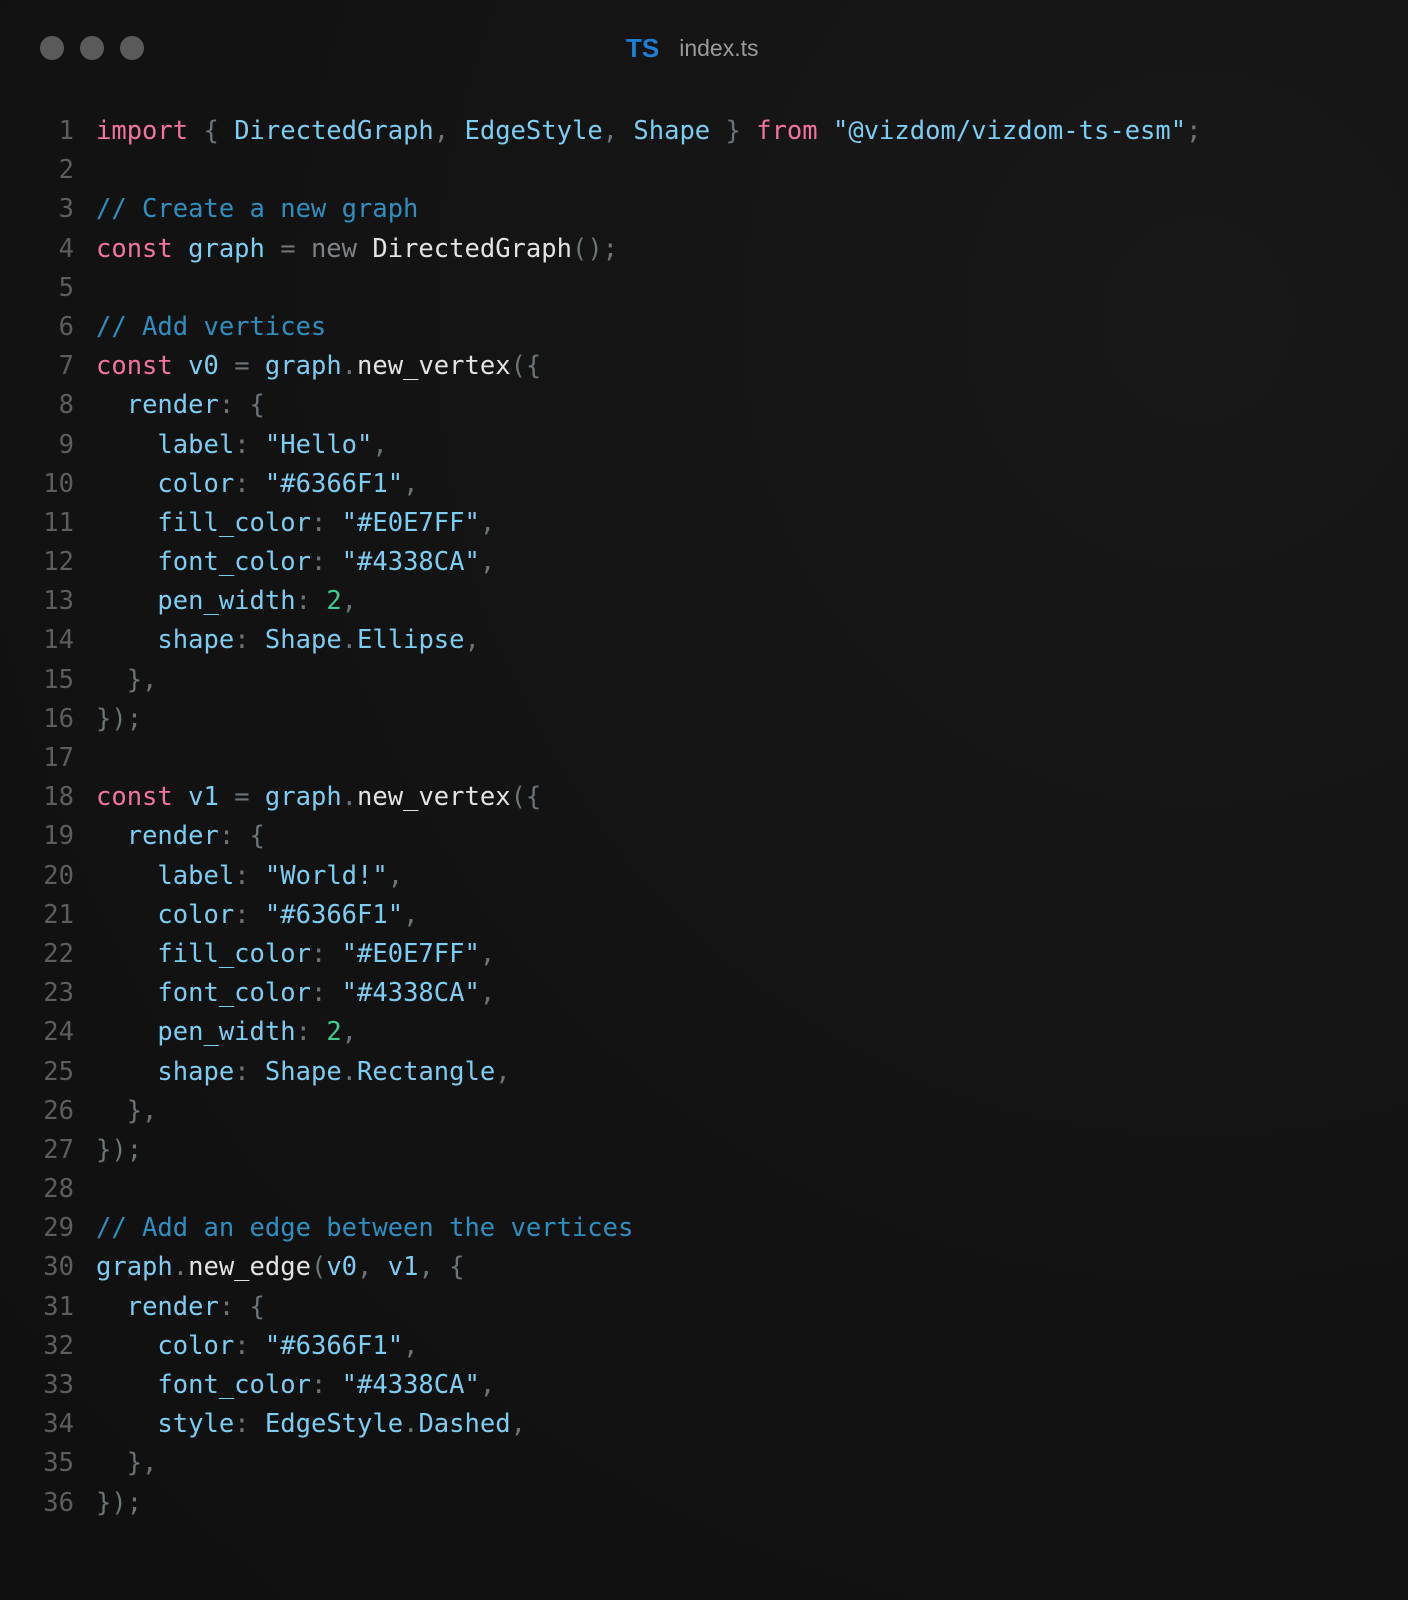 Image resolution: width=1408 pixels, height=1600 pixels. I want to click on line-source: fill_color: "#E0E7FF",, so click(295, 954).